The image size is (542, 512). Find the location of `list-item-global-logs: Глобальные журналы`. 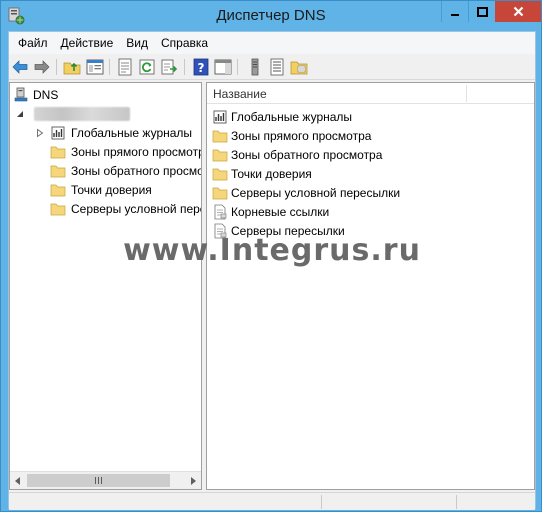

list-item-global-logs: Глобальные журналы is located at coordinates (282, 116).